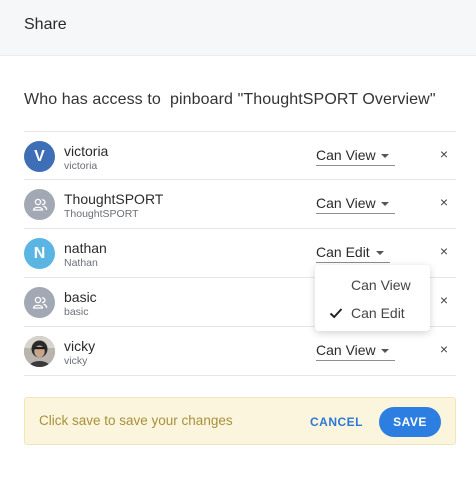 The height and width of the screenshot is (489, 476). Describe the element at coordinates (343, 252) in the screenshot. I see `permission-value: Can Edit` at that location.